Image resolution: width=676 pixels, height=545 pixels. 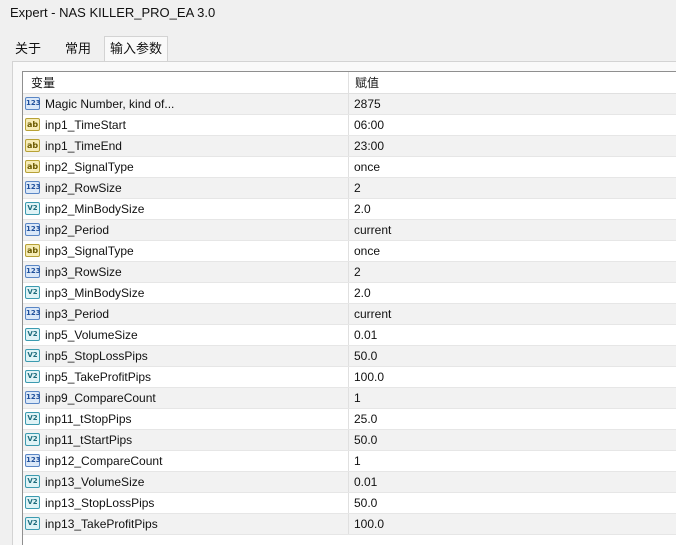 I want to click on parameter-row: ab inp1_TimeStart 06:00, so click(x=349, y=125).